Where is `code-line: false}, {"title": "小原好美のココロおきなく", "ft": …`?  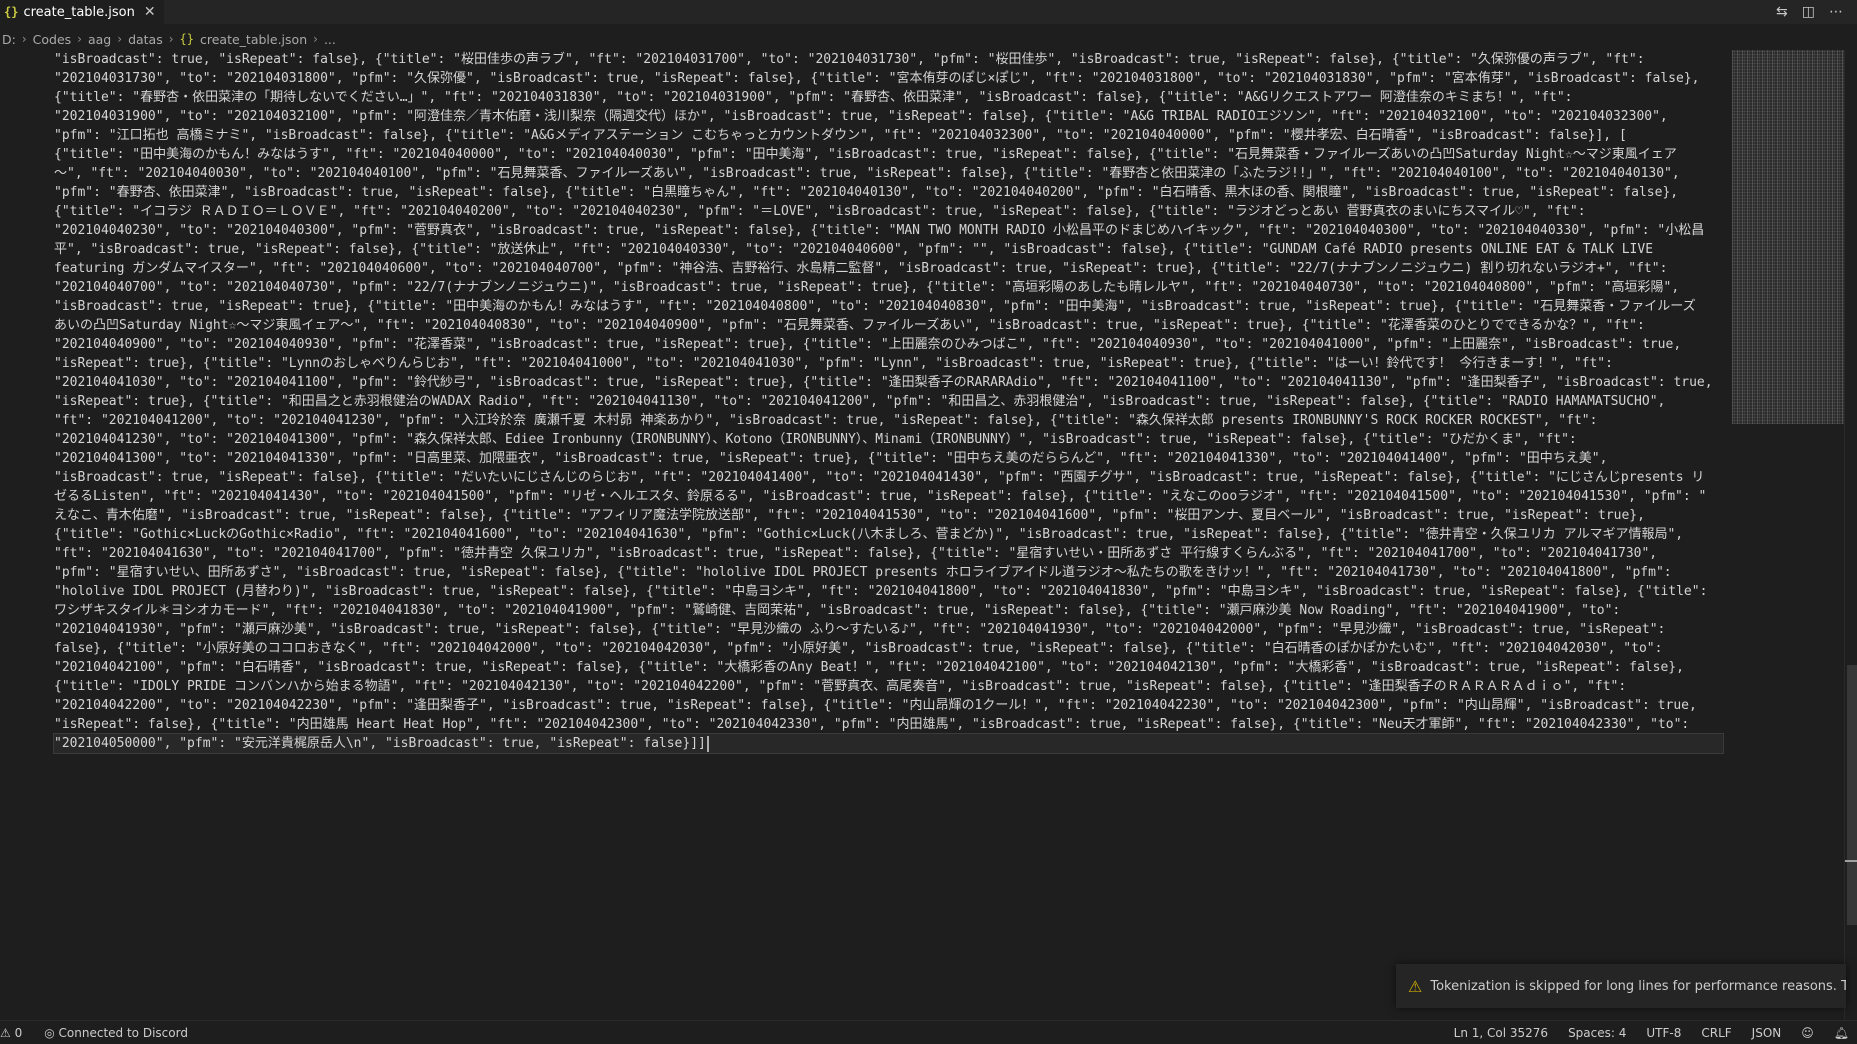 code-line: false}, {"title": "小原好美のココロおきなく", "ft": … is located at coordinates (884, 648).